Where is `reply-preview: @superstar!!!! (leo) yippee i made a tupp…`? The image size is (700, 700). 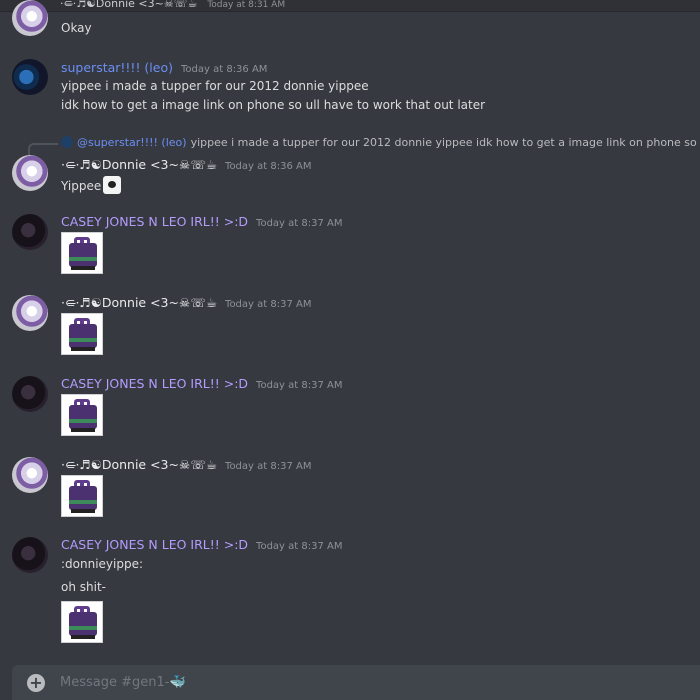
reply-preview: @superstar!!!! (leo) yippee i made a tupp… is located at coordinates (380, 142).